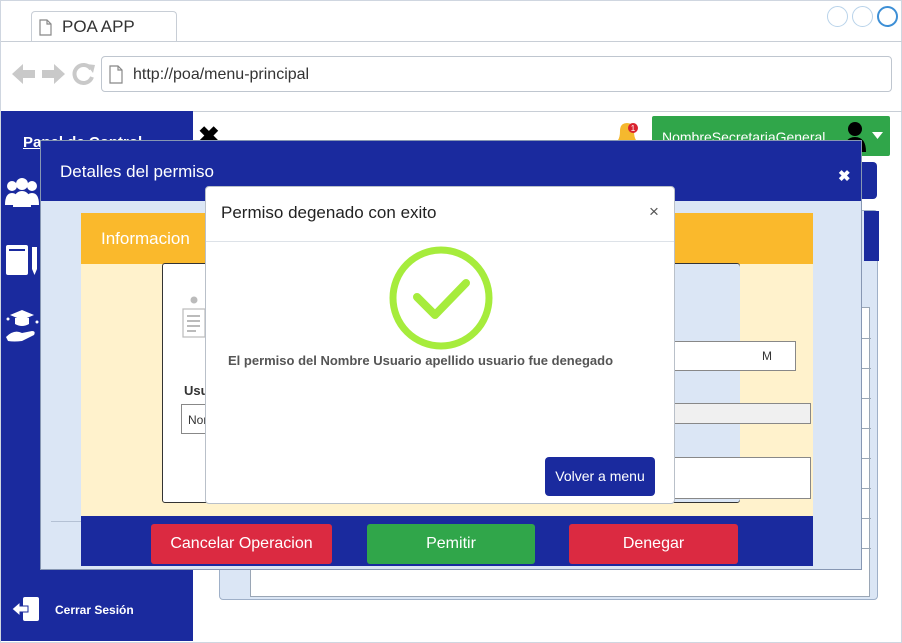 The width and height of the screenshot is (902, 643). I want to click on success-check-icon, so click(441, 298).